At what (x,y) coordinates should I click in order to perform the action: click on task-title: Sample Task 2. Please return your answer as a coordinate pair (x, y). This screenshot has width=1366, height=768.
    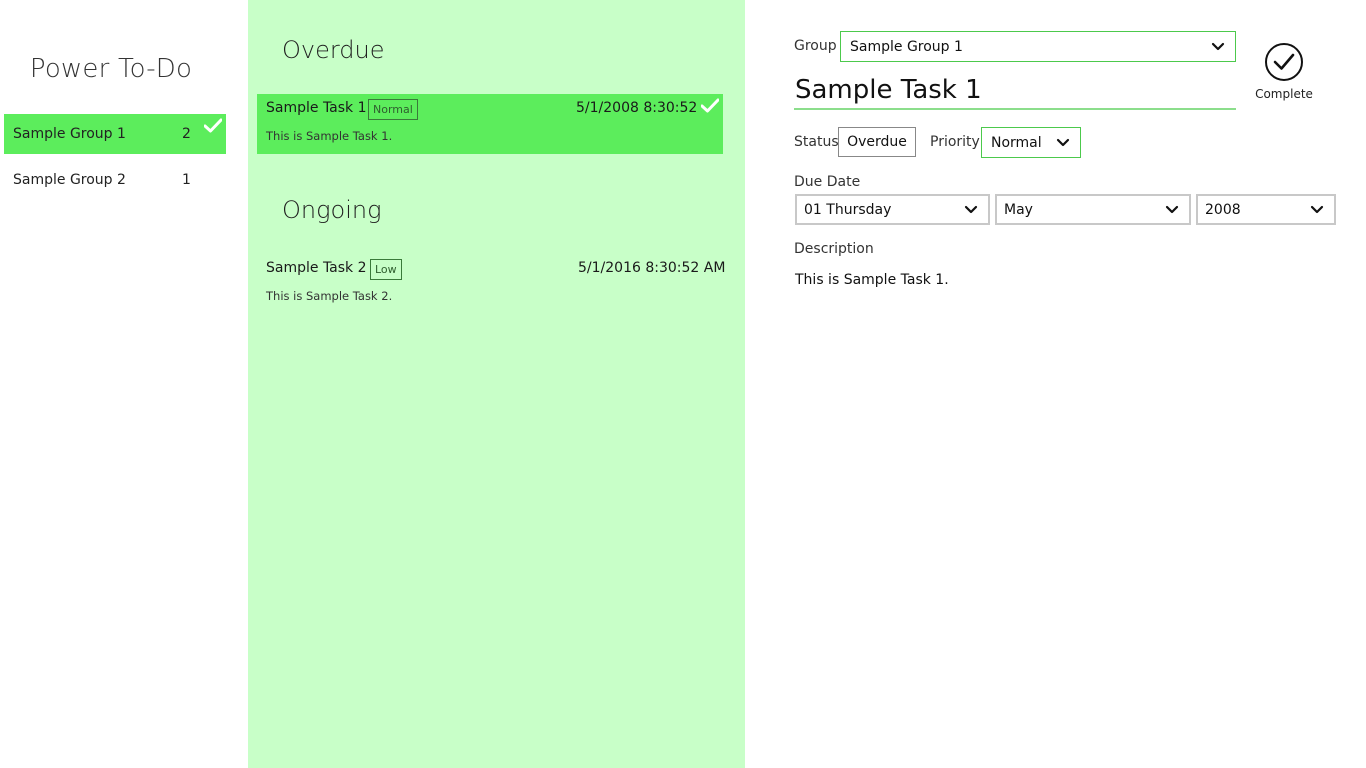
    Looking at the image, I should click on (316, 268).